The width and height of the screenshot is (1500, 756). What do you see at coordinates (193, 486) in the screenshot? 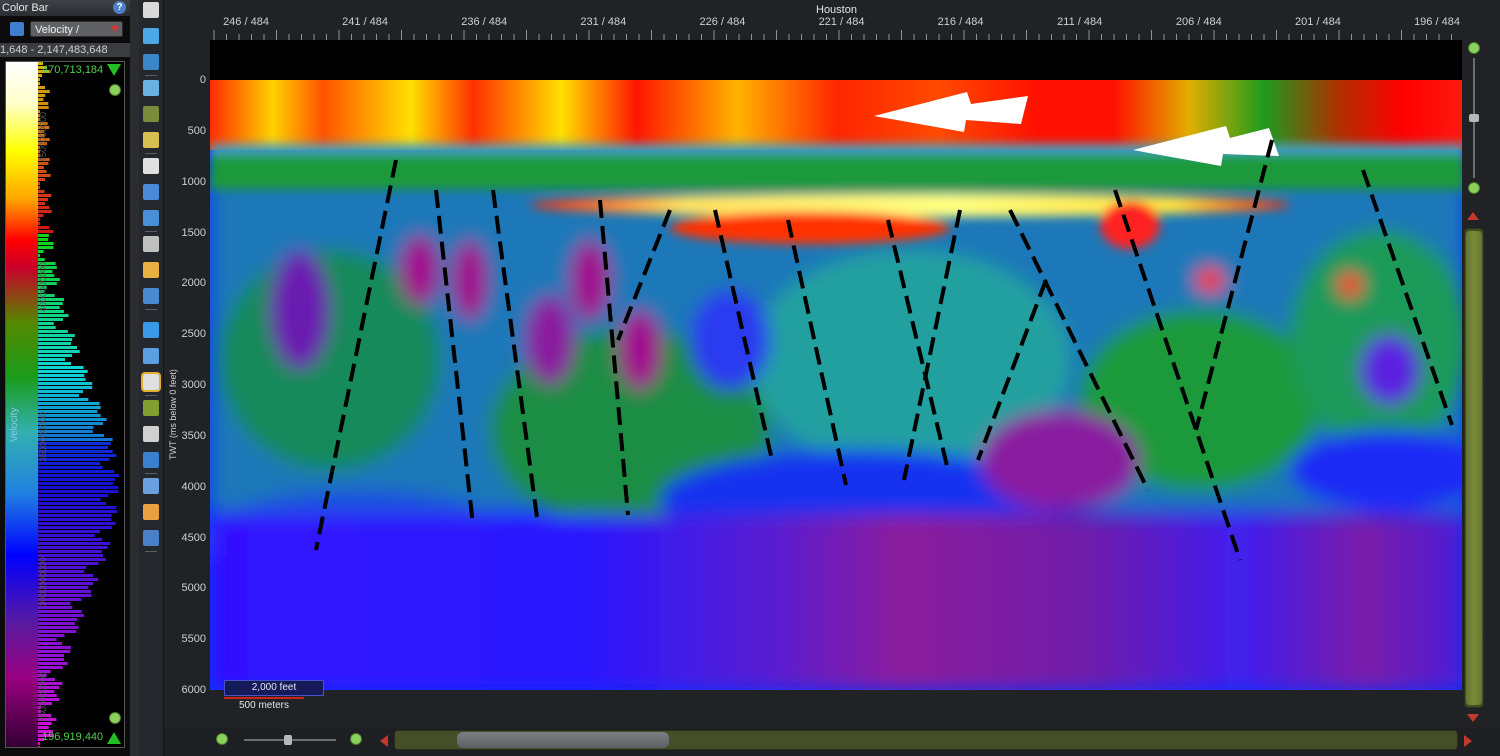
I see `depth-label: 4000` at bounding box center [193, 486].